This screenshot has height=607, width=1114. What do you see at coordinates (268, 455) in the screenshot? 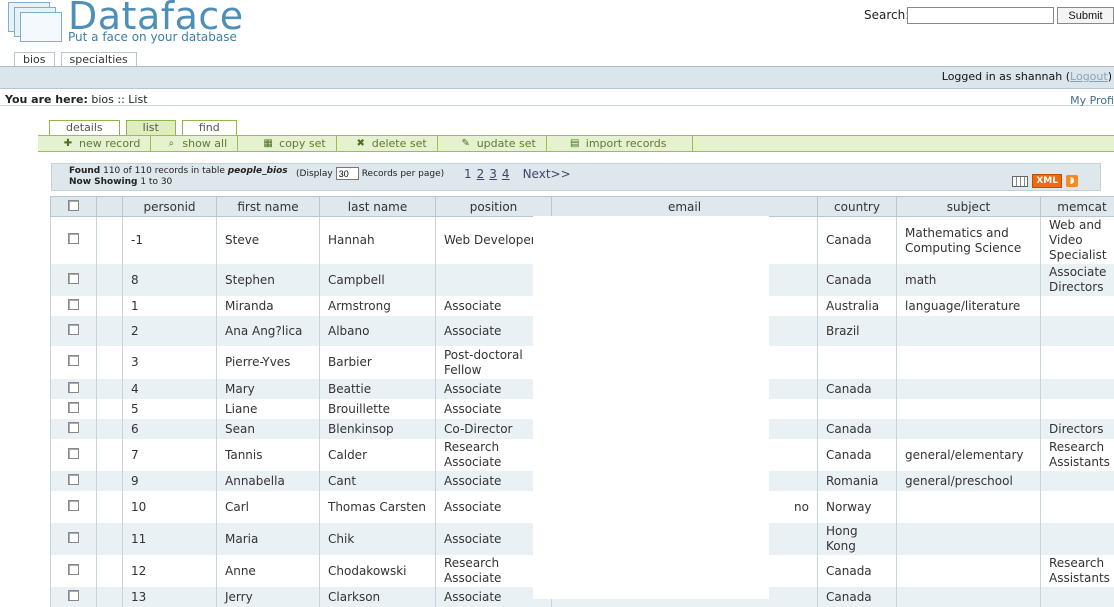
I see `cell-first: Tannis` at bounding box center [268, 455].